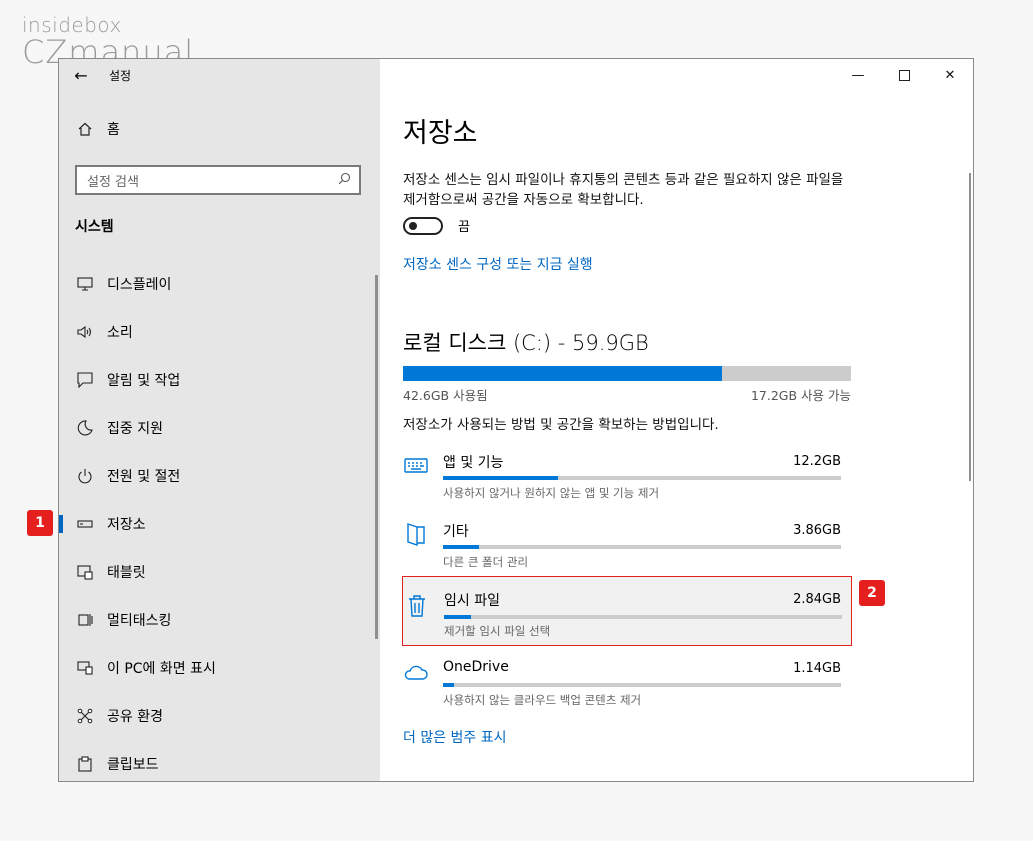 This screenshot has height=841, width=1033. I want to click on tablet-icon, so click(85, 572).